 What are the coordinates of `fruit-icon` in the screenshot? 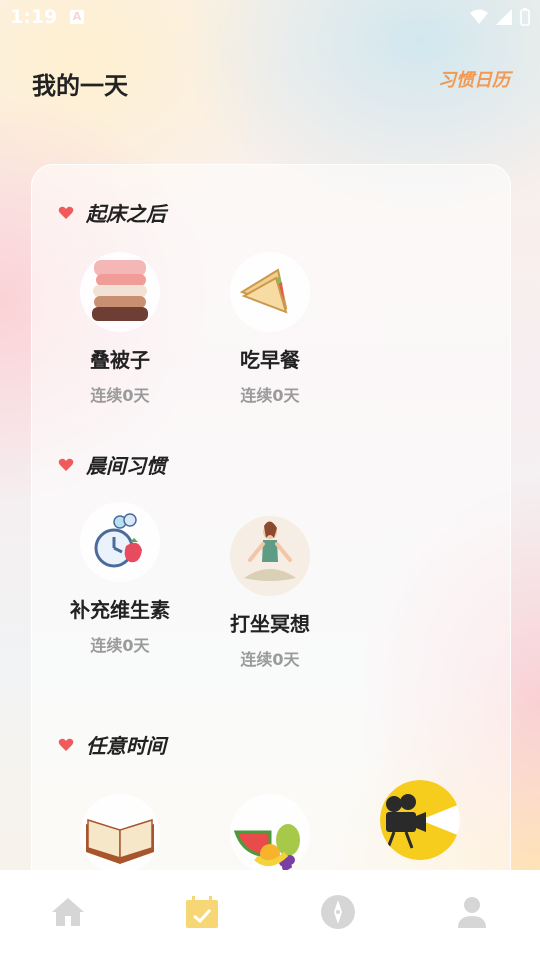 It's located at (270, 834).